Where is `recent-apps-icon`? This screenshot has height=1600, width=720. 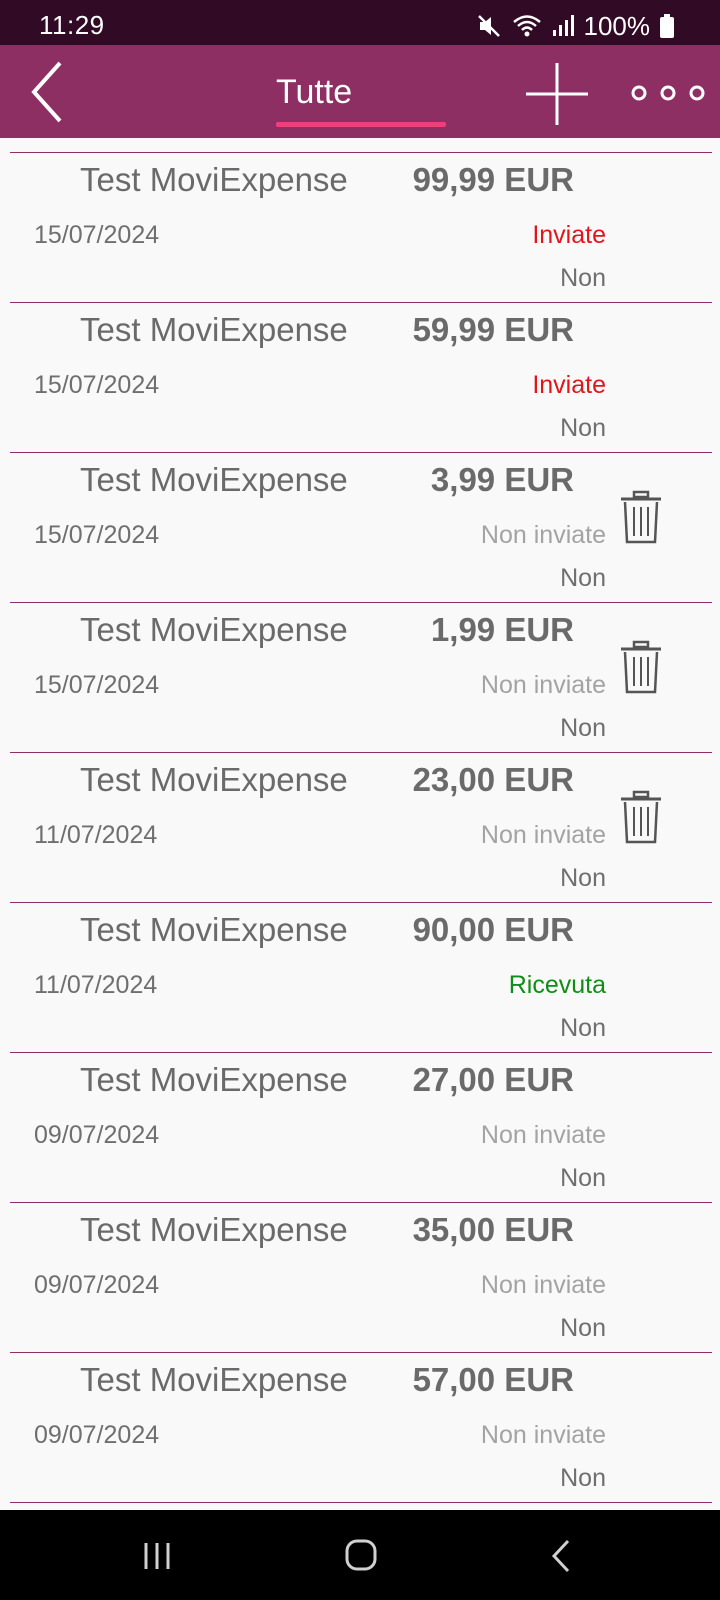
recent-apps-icon is located at coordinates (157, 1556).